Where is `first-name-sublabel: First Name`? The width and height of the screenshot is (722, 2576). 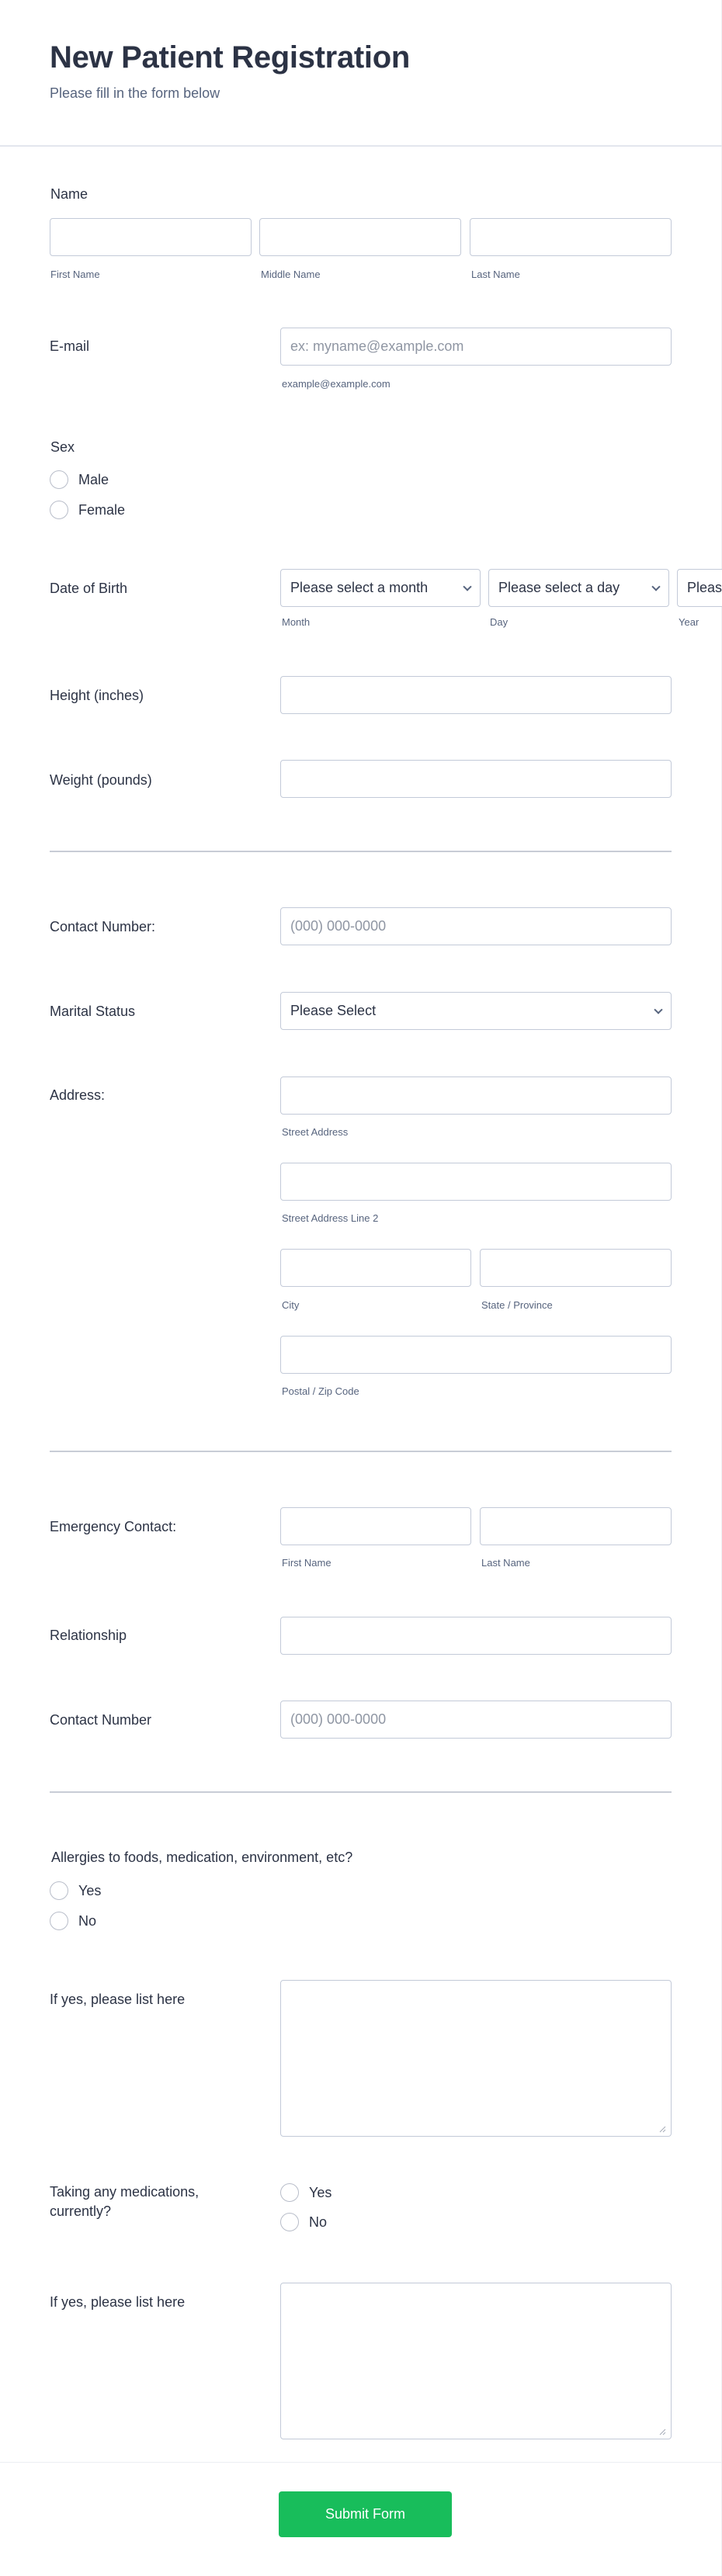 first-name-sublabel: First Name is located at coordinates (75, 274).